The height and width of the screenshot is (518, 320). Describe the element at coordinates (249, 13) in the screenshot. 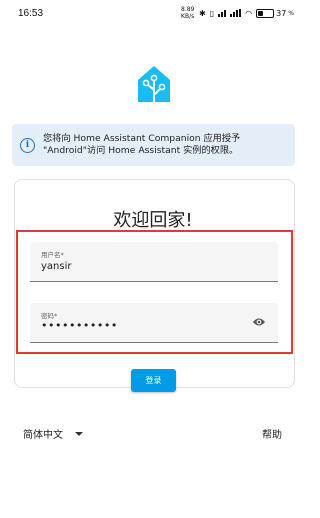

I see `wifi-icon: ◠` at that location.